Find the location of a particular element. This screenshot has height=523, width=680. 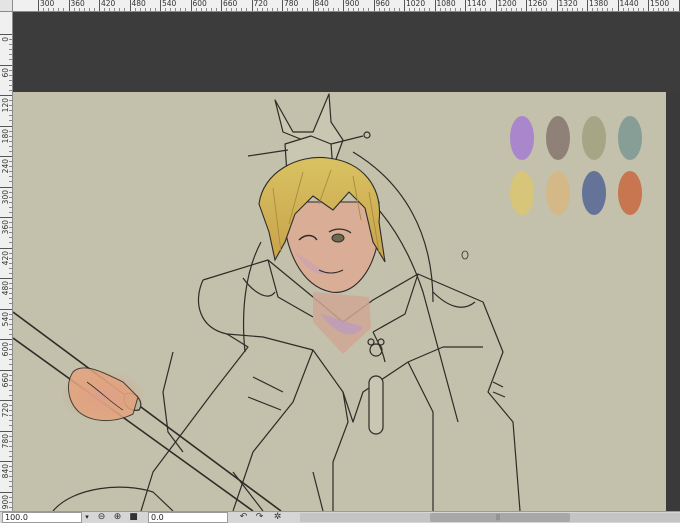

rotation-angle-input: 0.0 is located at coordinates (188, 517).